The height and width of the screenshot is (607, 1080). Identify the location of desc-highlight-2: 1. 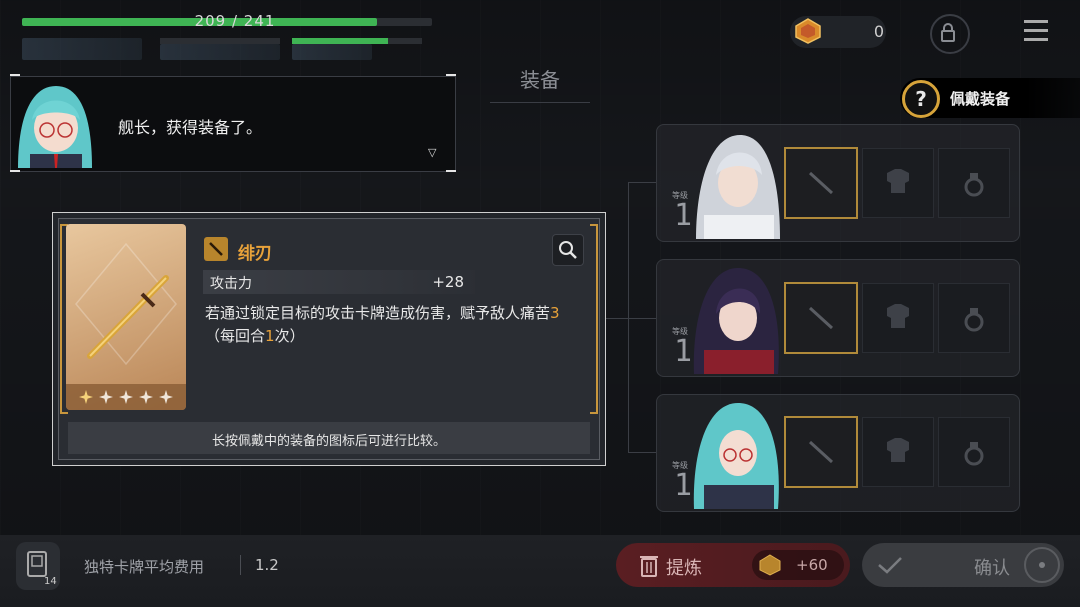
(270, 336).